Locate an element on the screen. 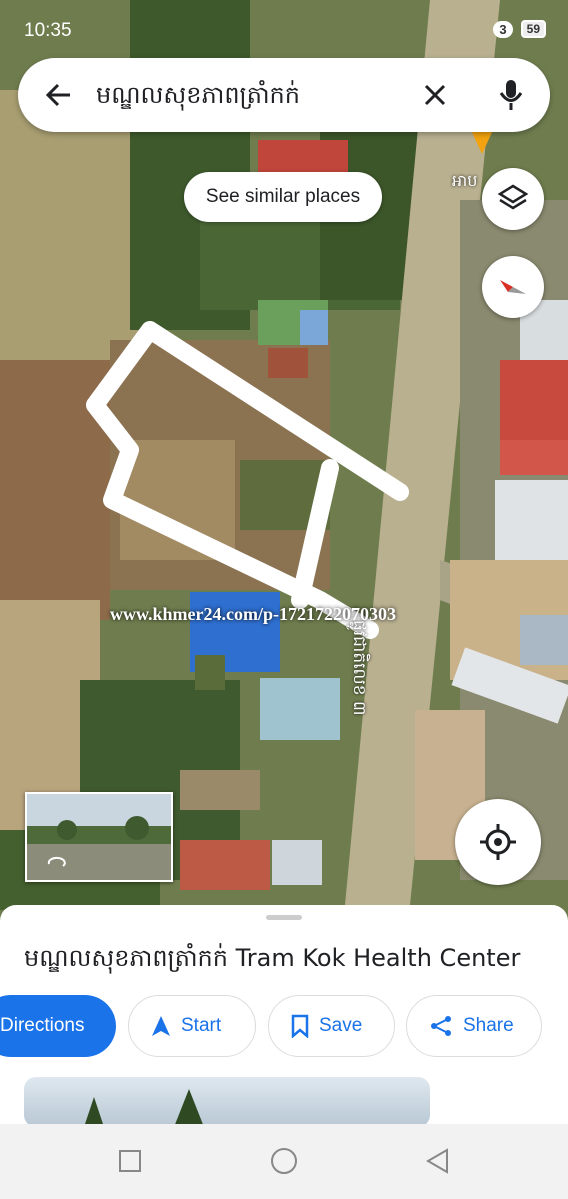  status-bar: 10:35 3 59 is located at coordinates (284, 28).